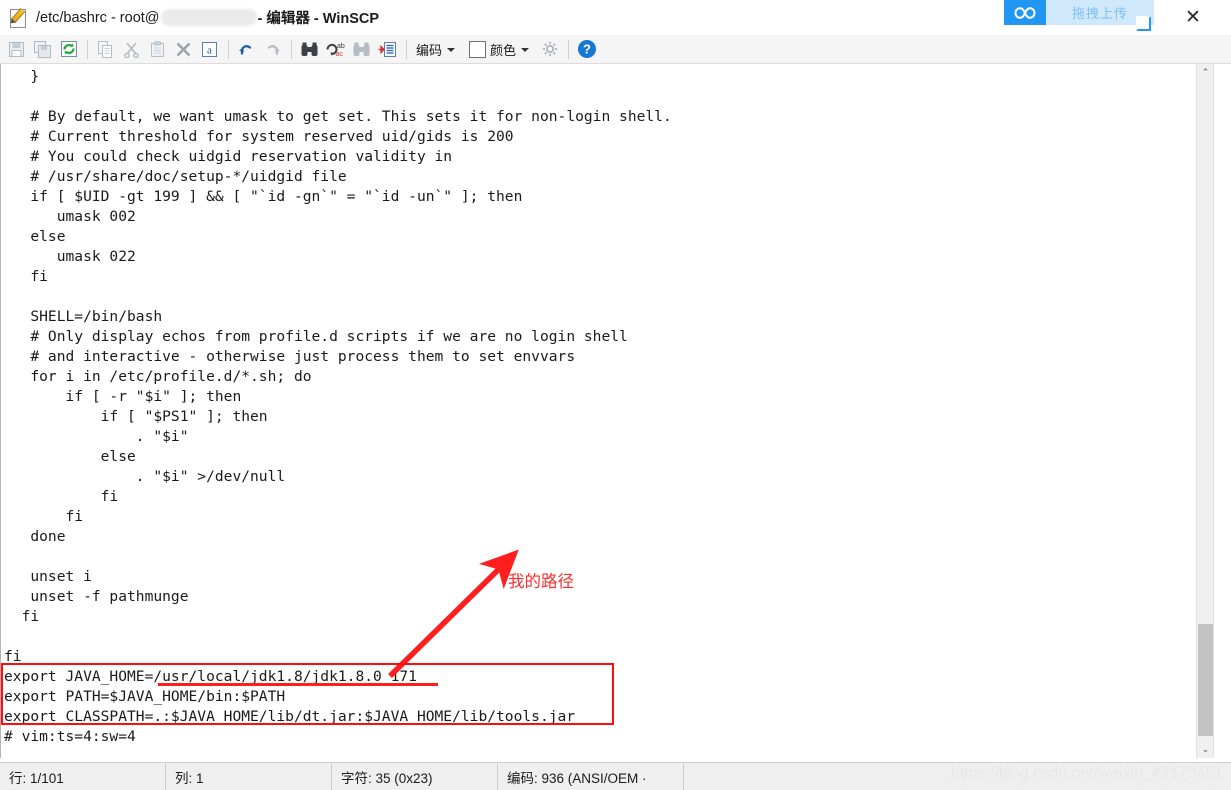  I want to click on svg-text: a, so click(209, 50).